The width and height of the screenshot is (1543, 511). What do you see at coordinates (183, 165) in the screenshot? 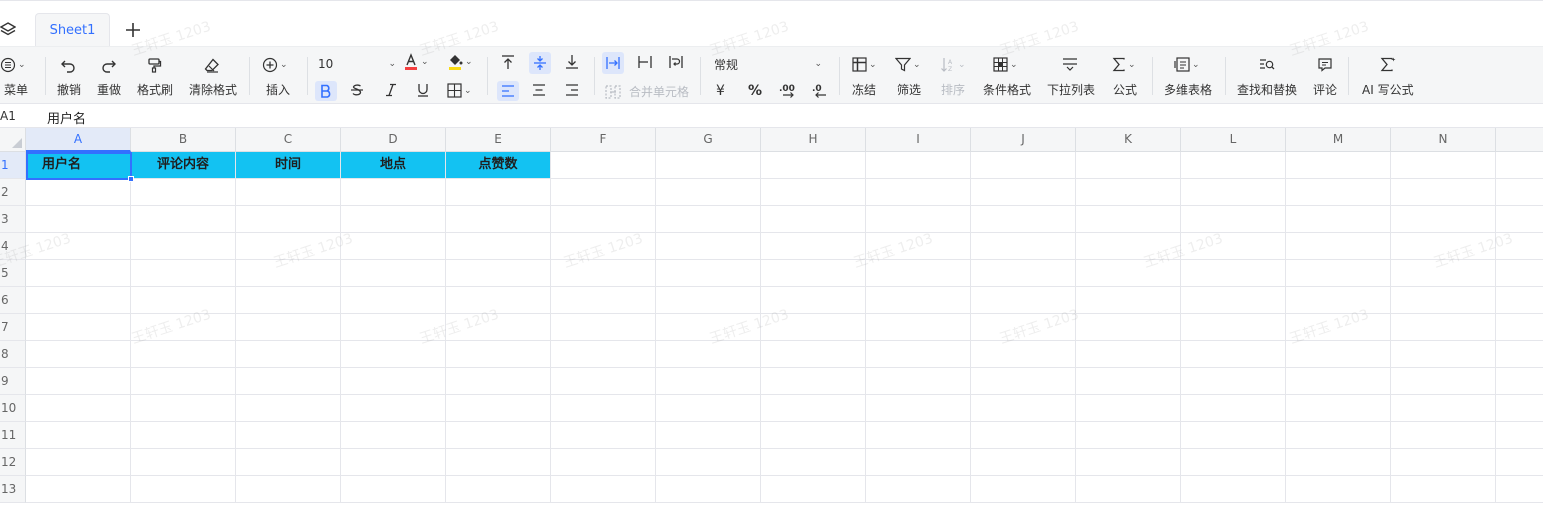
I see `header-cell: 评论内容` at bounding box center [183, 165].